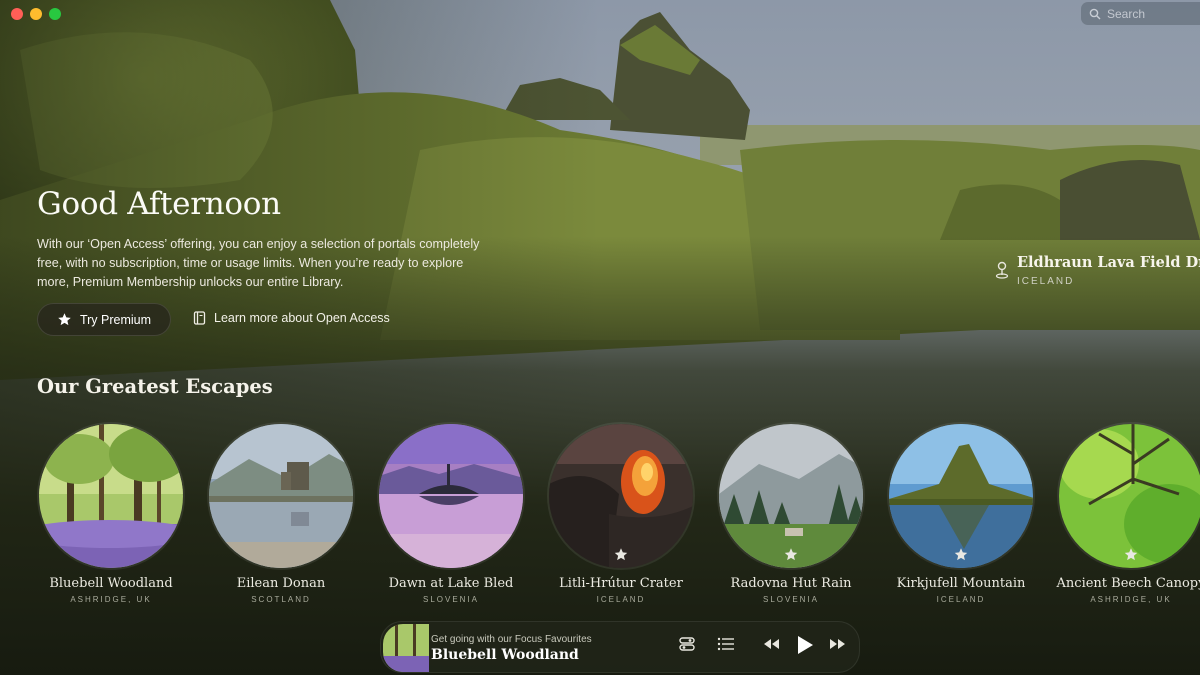 Image resolution: width=1200 pixels, height=675 pixels. Describe the element at coordinates (621, 583) in the screenshot. I see `escape-title: Litli-Hrútur Crater` at that location.